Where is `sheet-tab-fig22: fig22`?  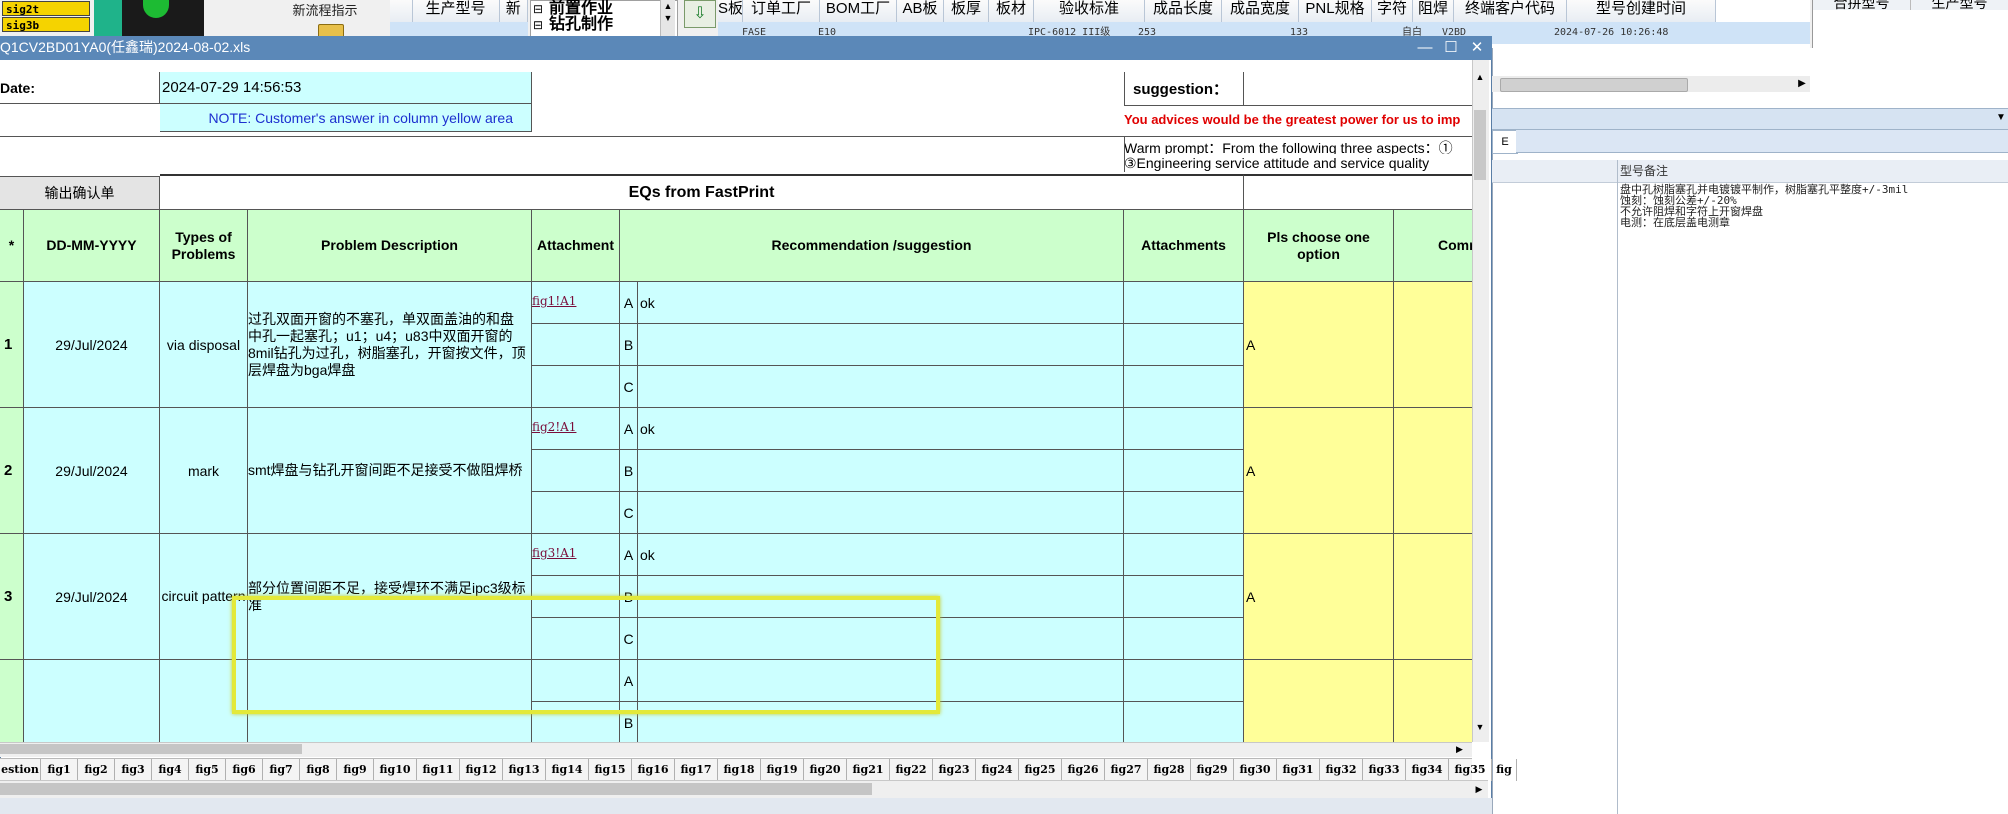
sheet-tab-fig22: fig22 is located at coordinates (911, 770).